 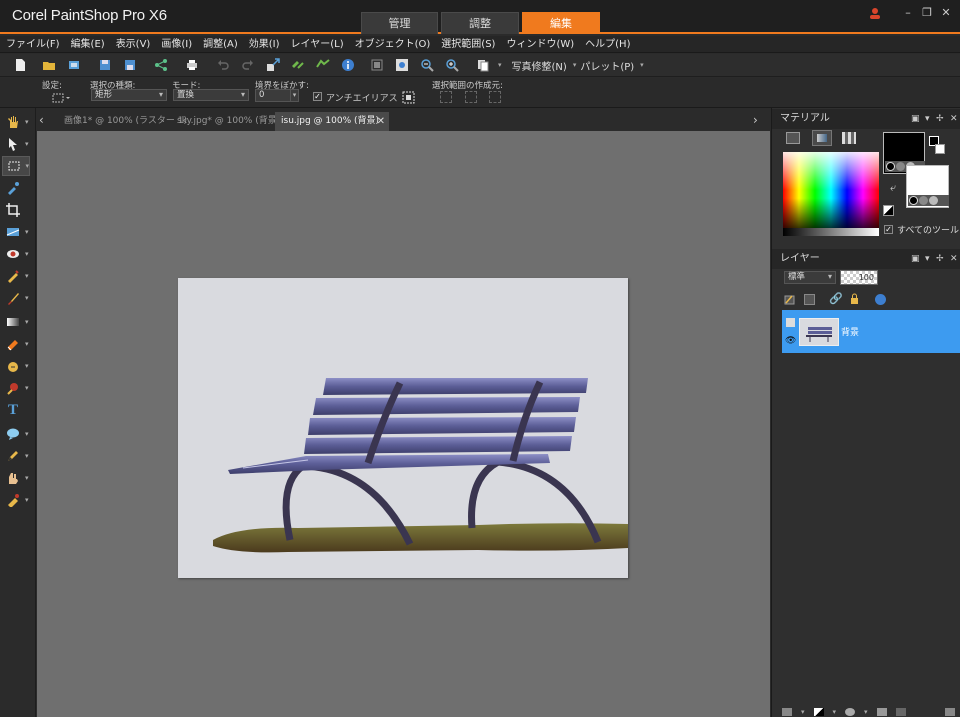 What do you see at coordinates (348, 65) in the screenshot?
I see `info-icon` at bounding box center [348, 65].